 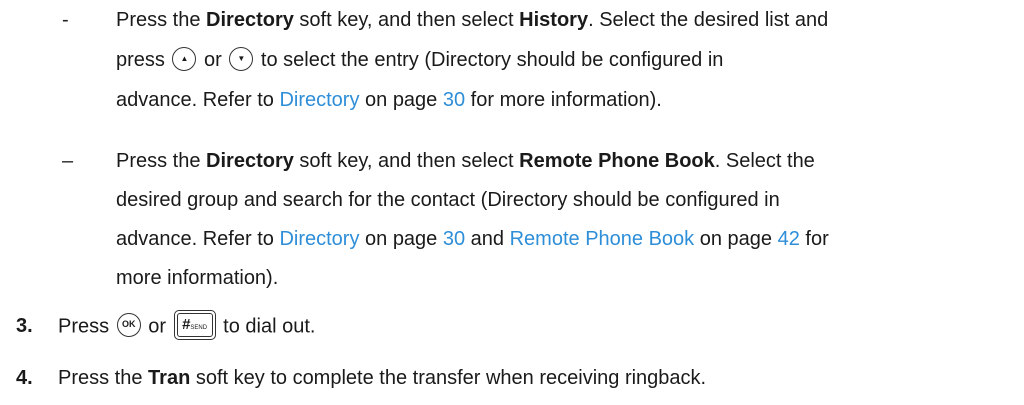 I want to click on step-3-text: Press OK or #SEND to dial out., so click(x=186, y=326).